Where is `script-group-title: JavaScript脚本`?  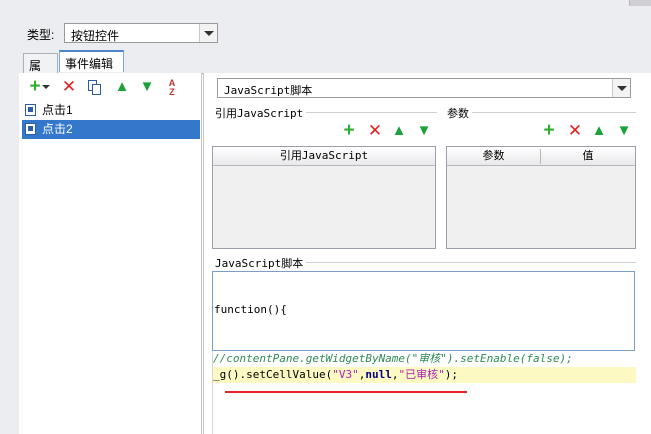 script-group-title: JavaScript脚本 is located at coordinates (259, 263).